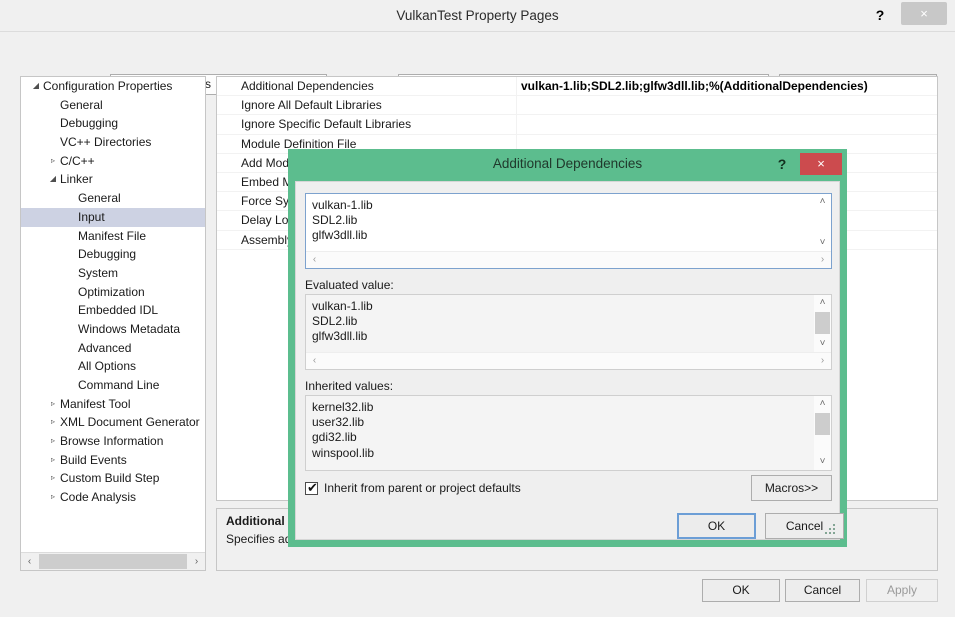 The height and width of the screenshot is (617, 955). I want to click on tree-item-label: Optimization, so click(111, 291).